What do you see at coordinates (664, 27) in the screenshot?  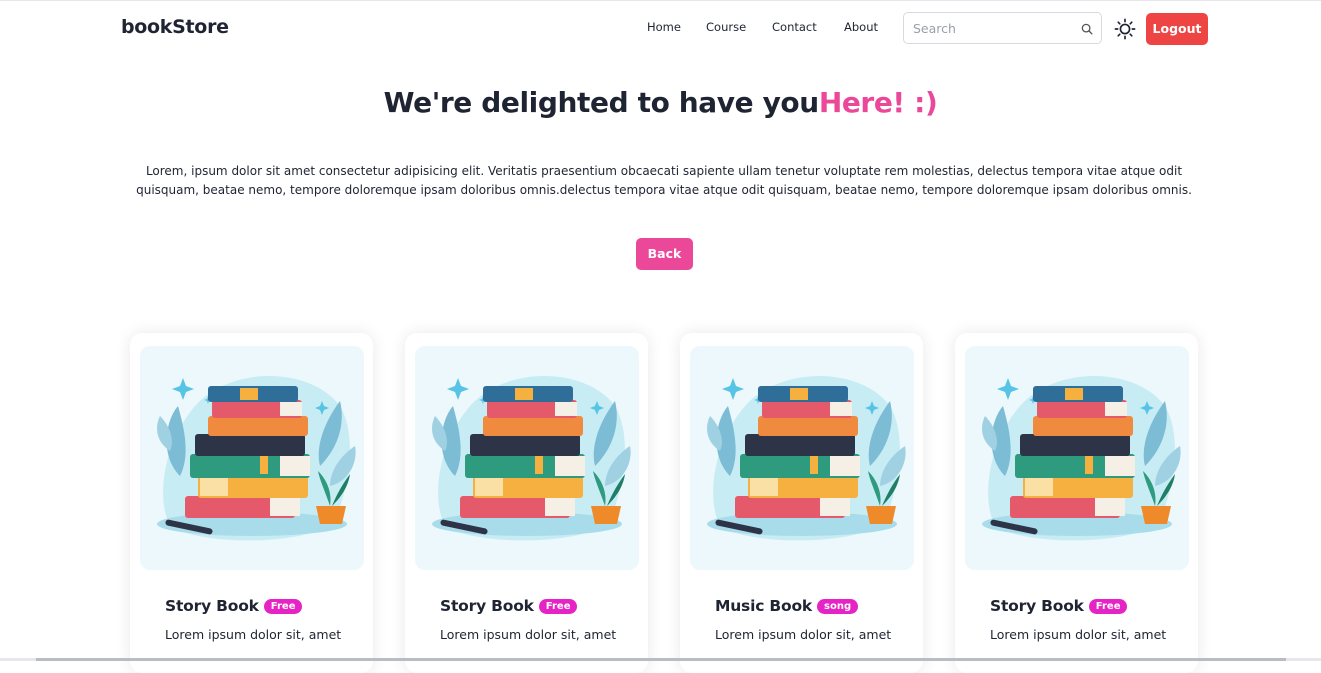 I see `nav-home: Home` at bounding box center [664, 27].